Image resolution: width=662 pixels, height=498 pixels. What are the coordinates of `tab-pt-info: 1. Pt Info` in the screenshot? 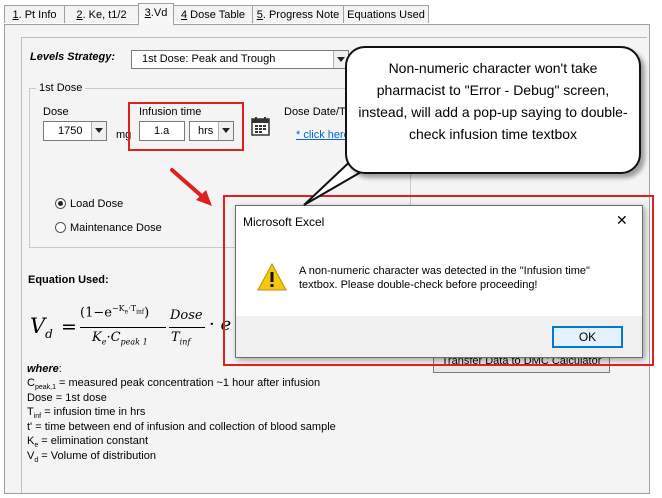 It's located at (34, 14).